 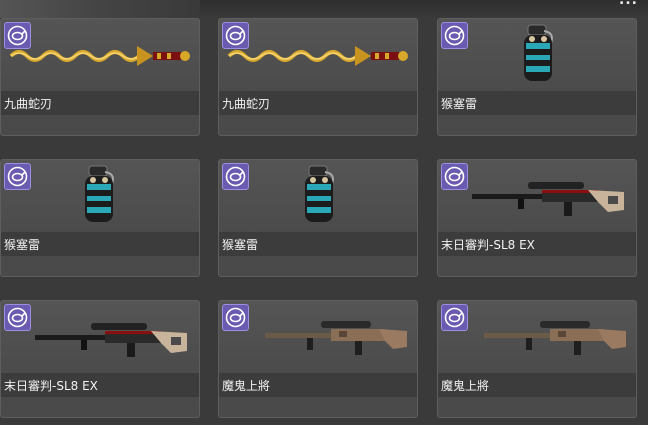 What do you see at coordinates (100, 9) in the screenshot?
I see `character-portrait` at bounding box center [100, 9].